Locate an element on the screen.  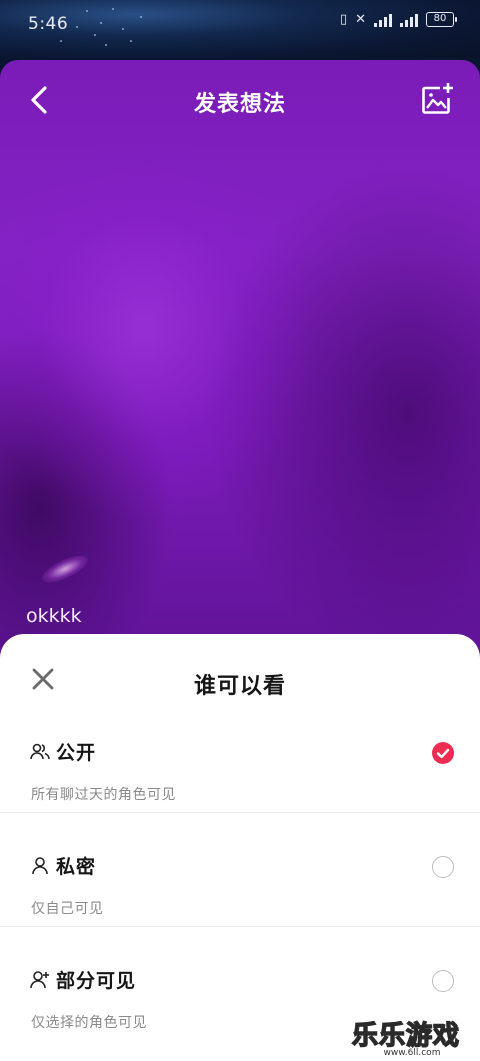
option-label: 私密 is located at coordinates (76, 867).